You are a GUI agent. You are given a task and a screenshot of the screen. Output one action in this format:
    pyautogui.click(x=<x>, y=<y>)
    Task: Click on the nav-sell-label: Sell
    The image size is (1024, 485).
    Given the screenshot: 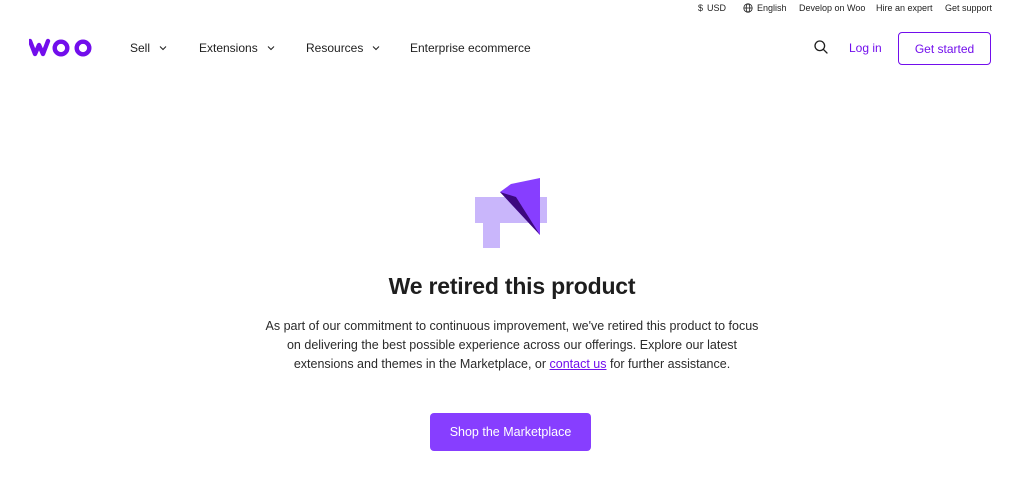 What is the action you would take?
    pyautogui.click(x=140, y=48)
    